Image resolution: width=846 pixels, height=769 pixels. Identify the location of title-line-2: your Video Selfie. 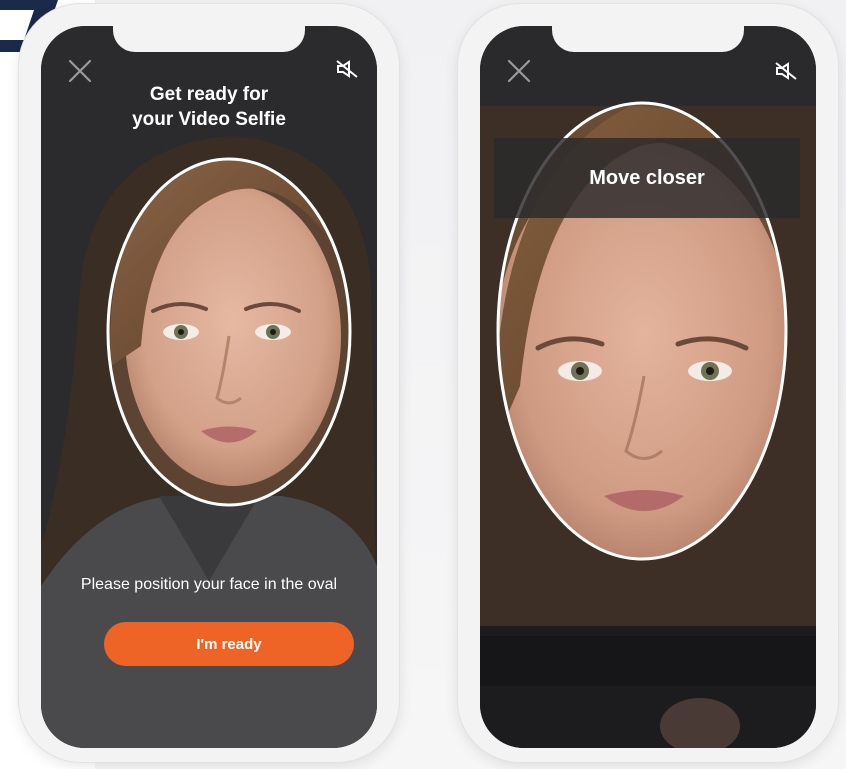
(209, 119).